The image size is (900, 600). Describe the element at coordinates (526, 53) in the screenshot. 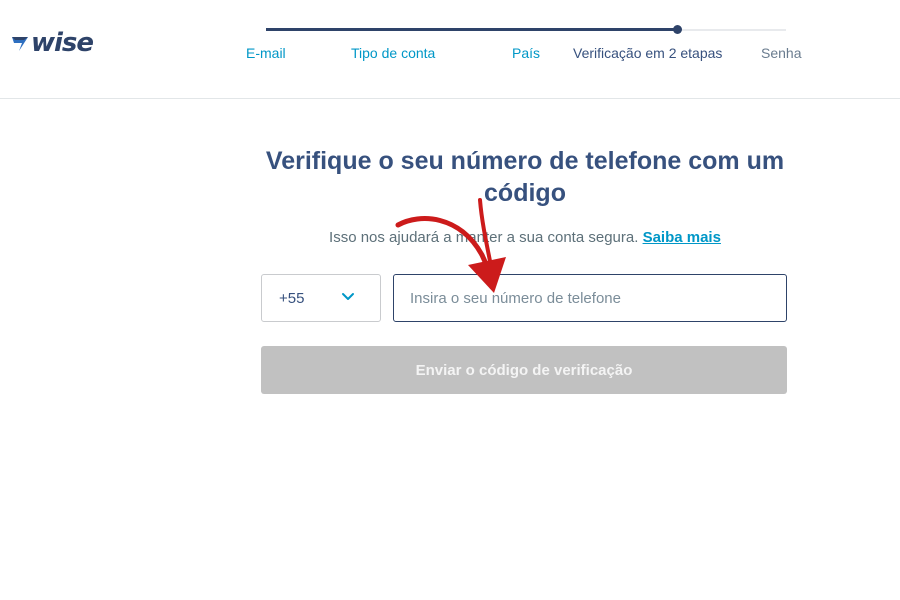

I see `step-country: País` at that location.